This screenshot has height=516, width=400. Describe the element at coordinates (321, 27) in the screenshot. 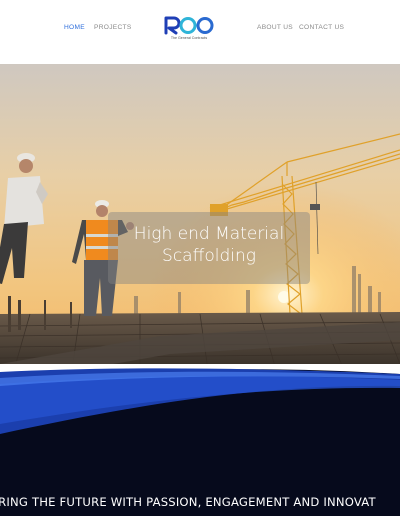

I see `nav-contact-us: CONTACT US` at that location.